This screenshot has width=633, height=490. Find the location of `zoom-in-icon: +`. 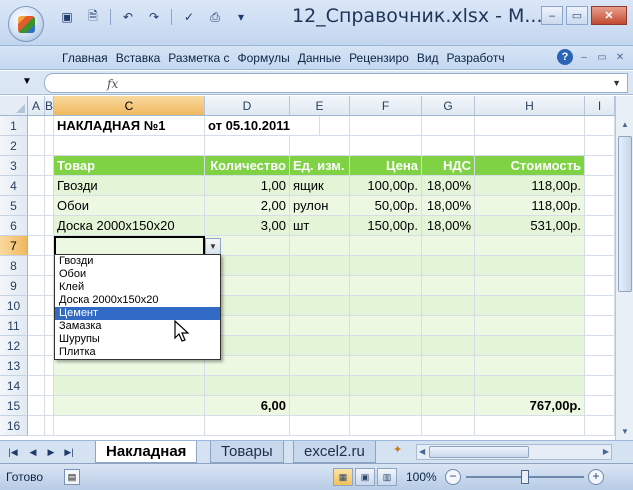

zoom-in-icon: + is located at coordinates (596, 477).